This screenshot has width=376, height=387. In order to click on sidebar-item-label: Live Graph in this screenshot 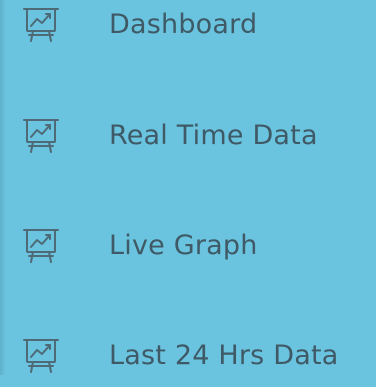, I will do `click(183, 245)`.